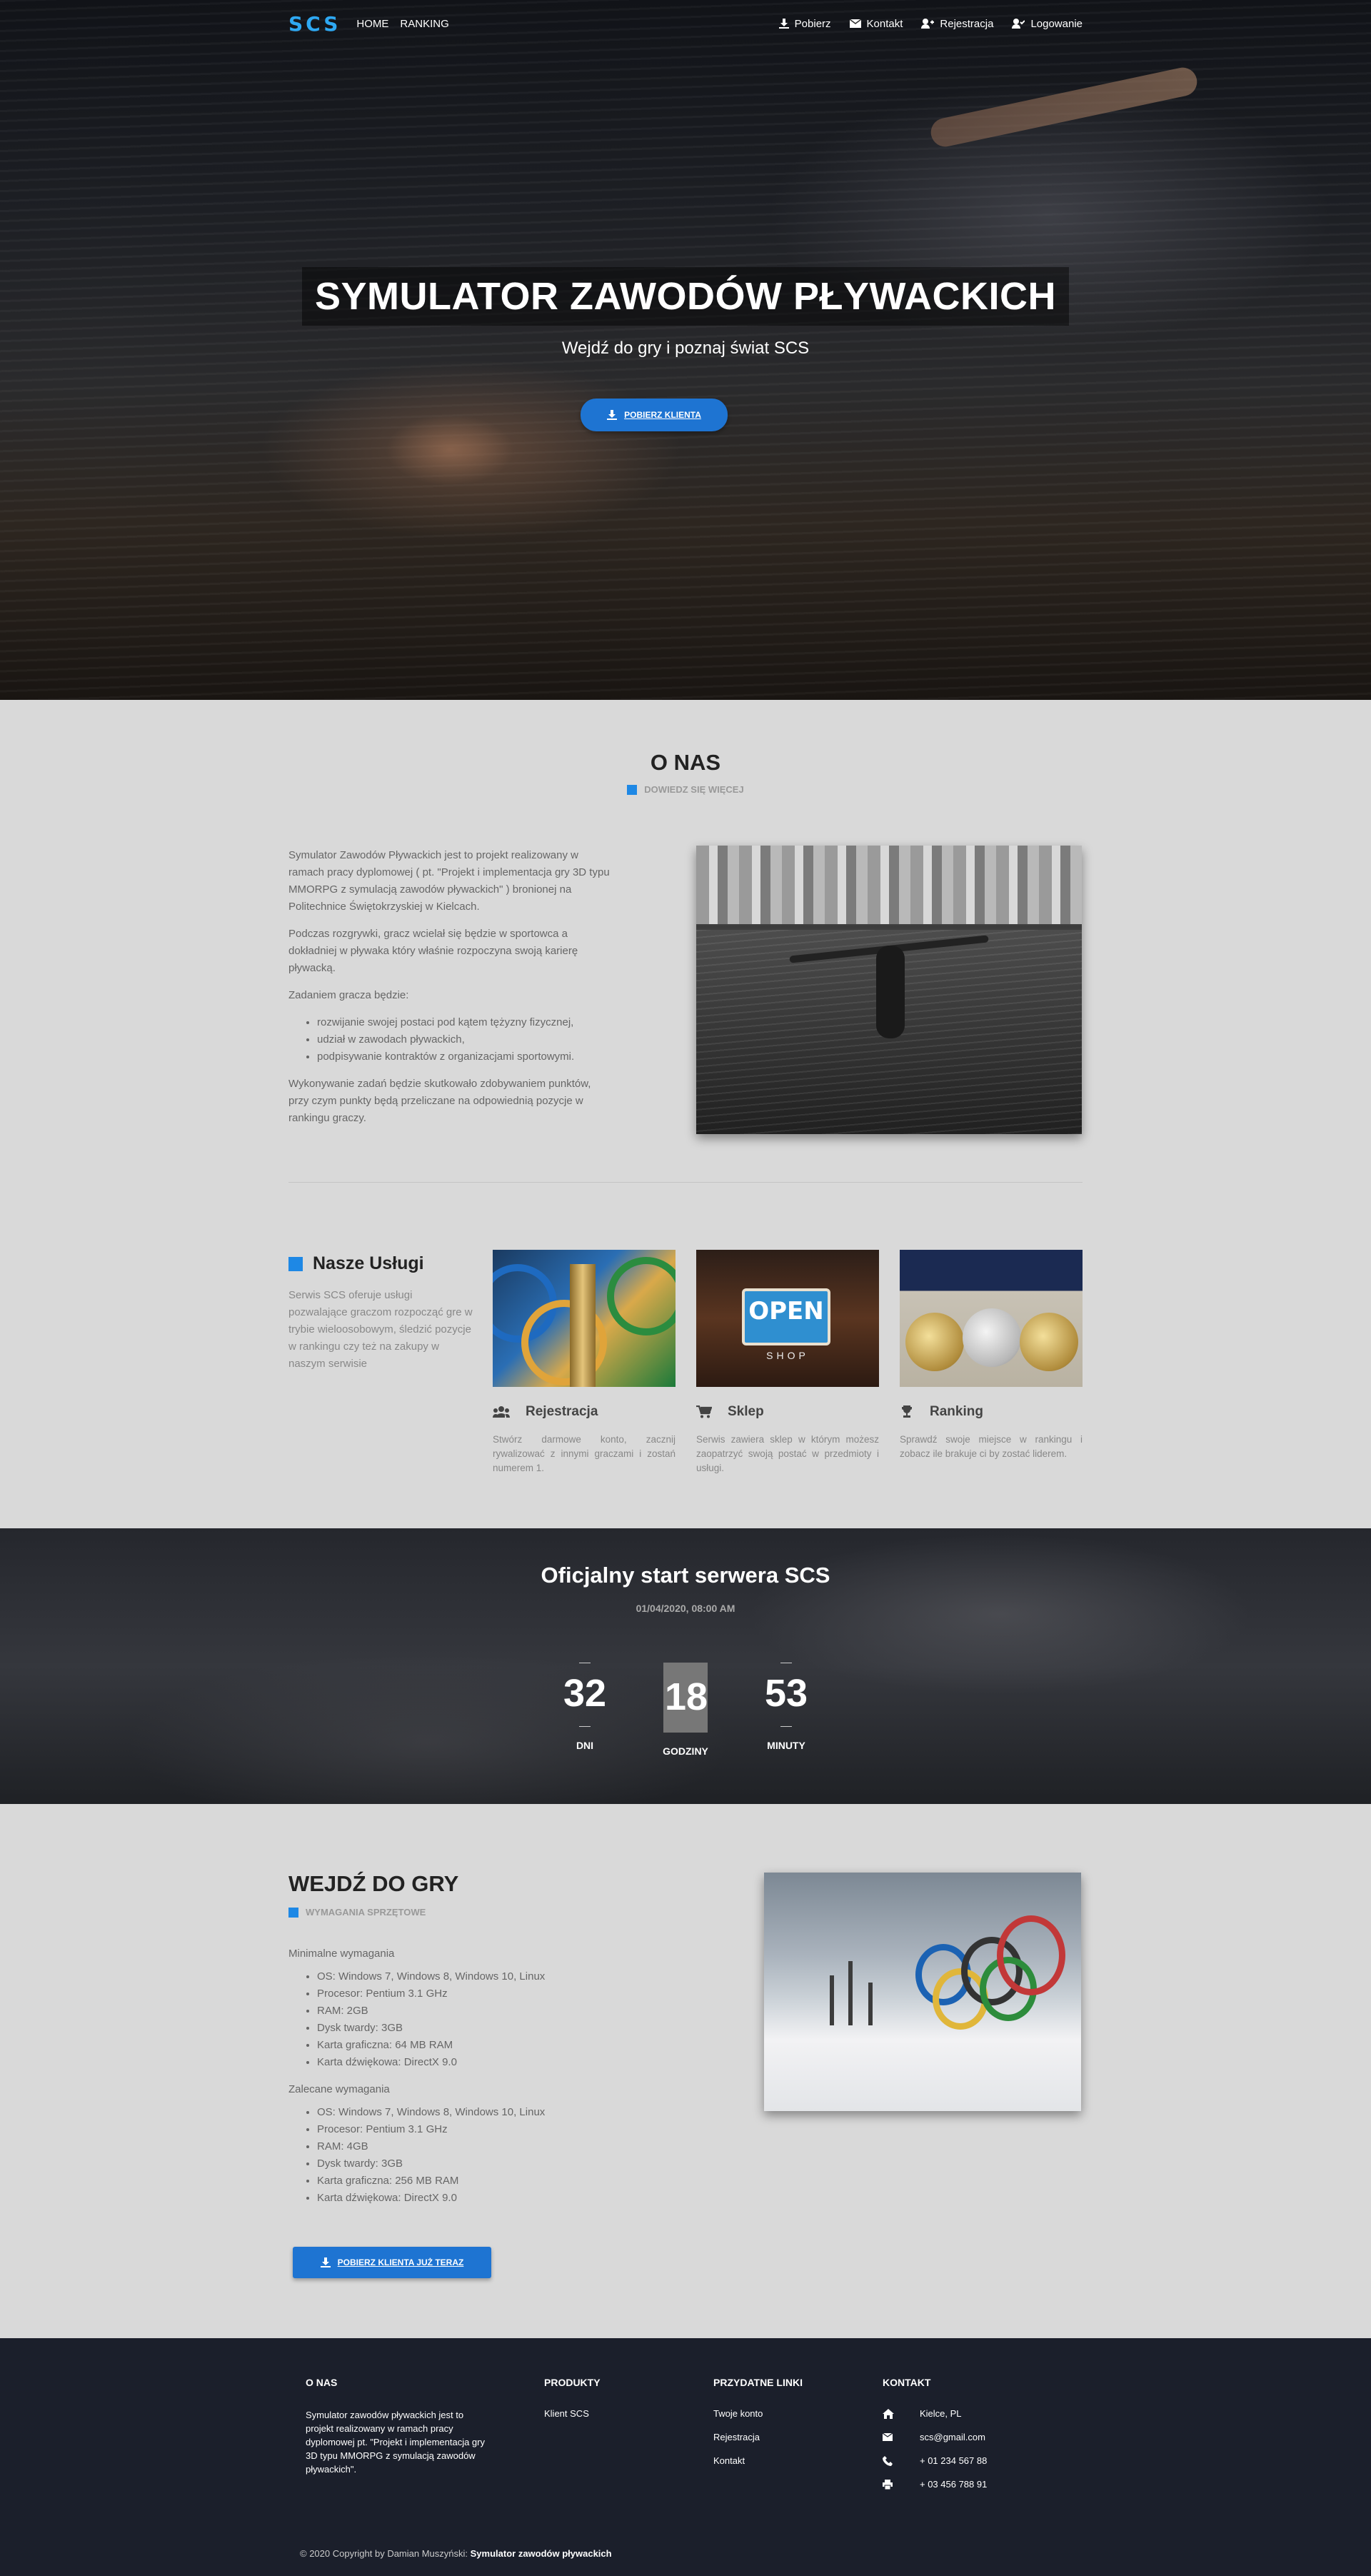 The width and height of the screenshot is (1371, 2576). I want to click on list-item: Karta dźwiękowa: DirectX 9.0, so click(481, 2198).